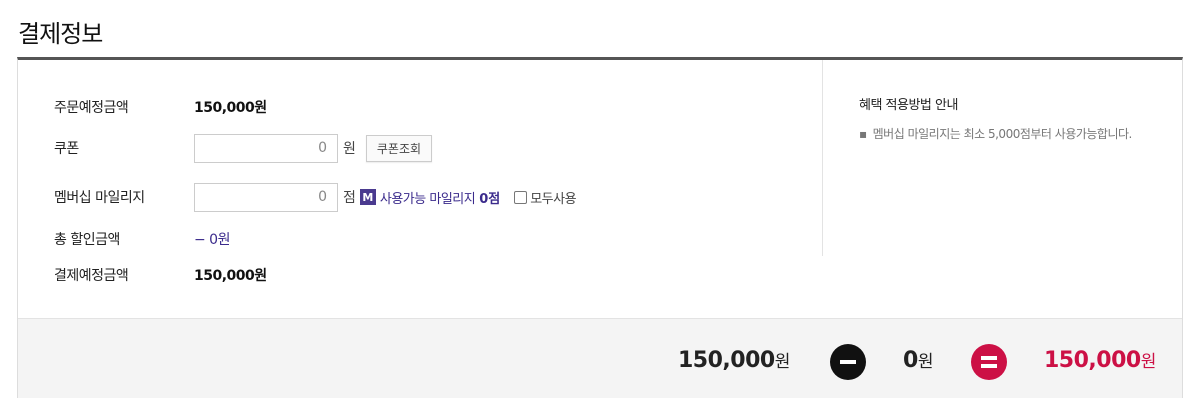  What do you see at coordinates (160, 107) in the screenshot?
I see `order-amount-row: 주문예정금액 150,000원` at bounding box center [160, 107].